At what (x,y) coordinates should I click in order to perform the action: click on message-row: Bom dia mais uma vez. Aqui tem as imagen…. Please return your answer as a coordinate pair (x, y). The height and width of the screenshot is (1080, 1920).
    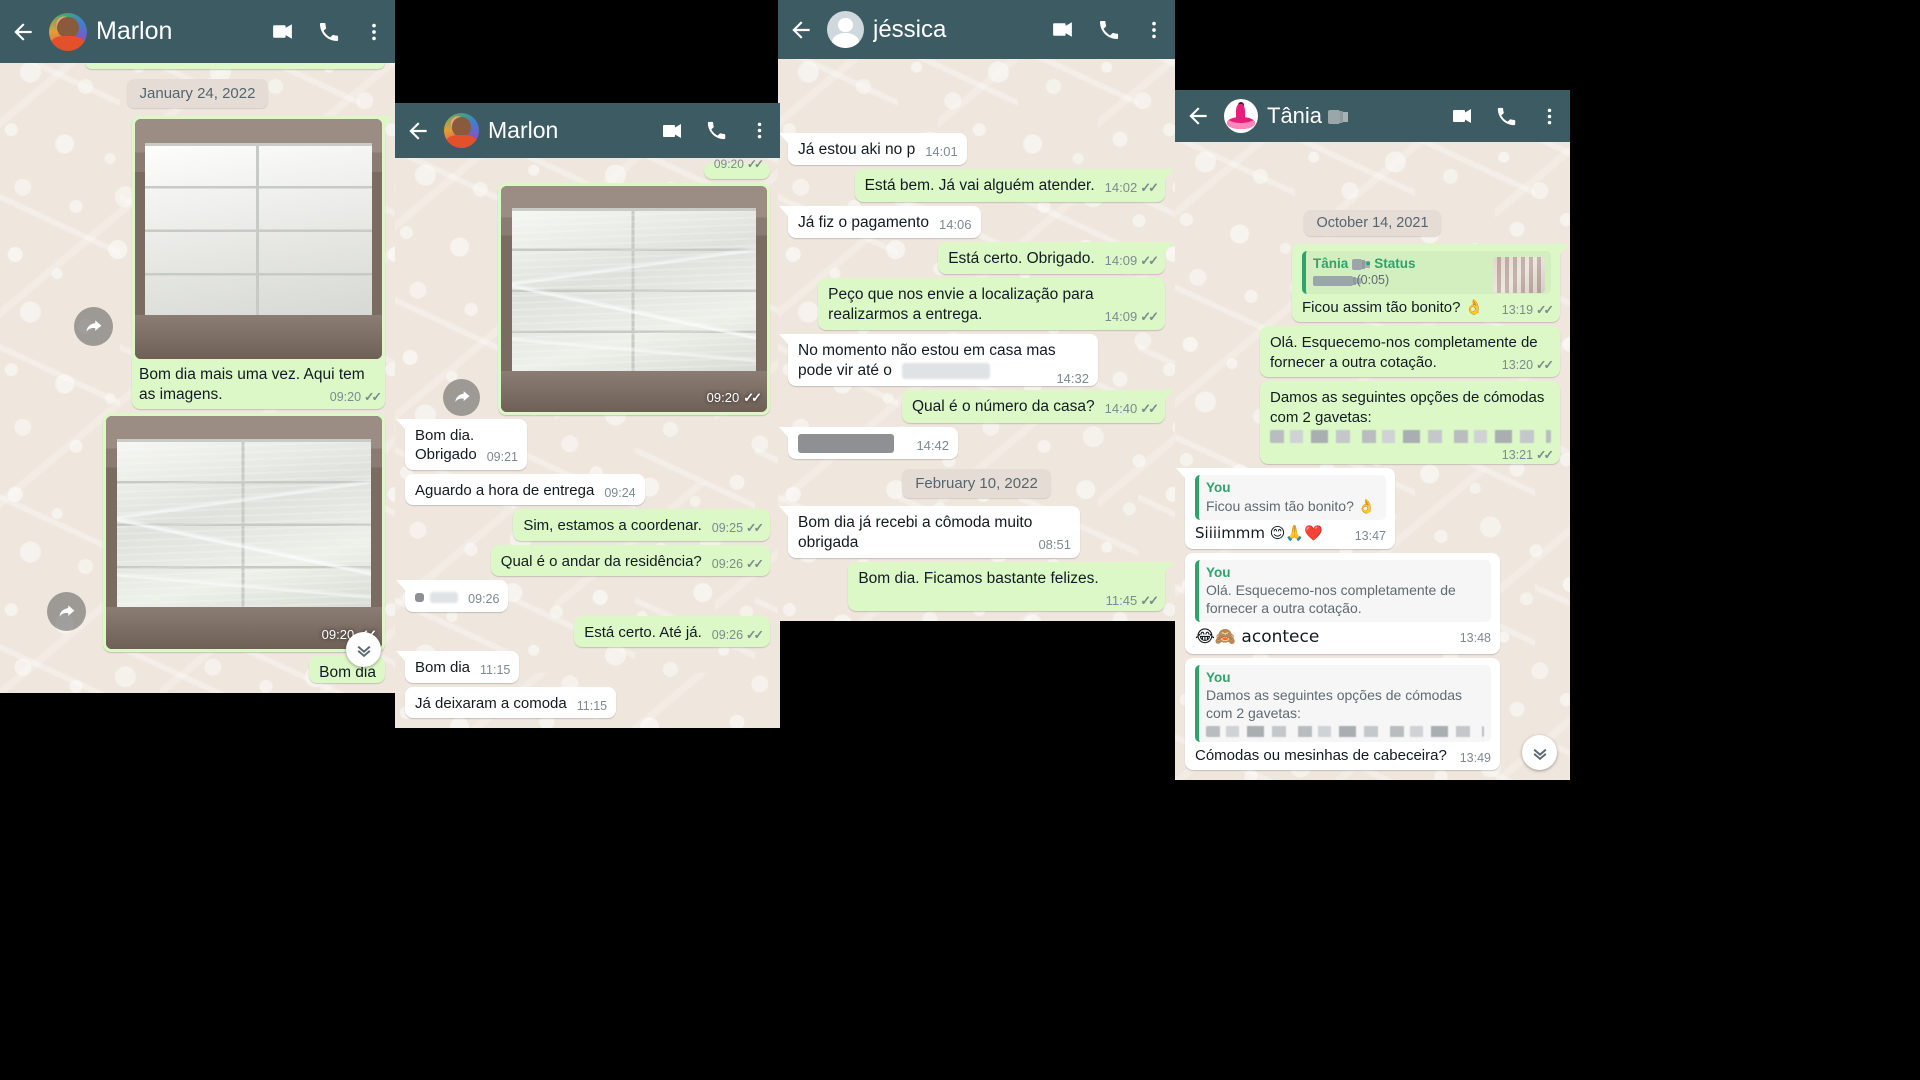
    Looking at the image, I should click on (202, 262).